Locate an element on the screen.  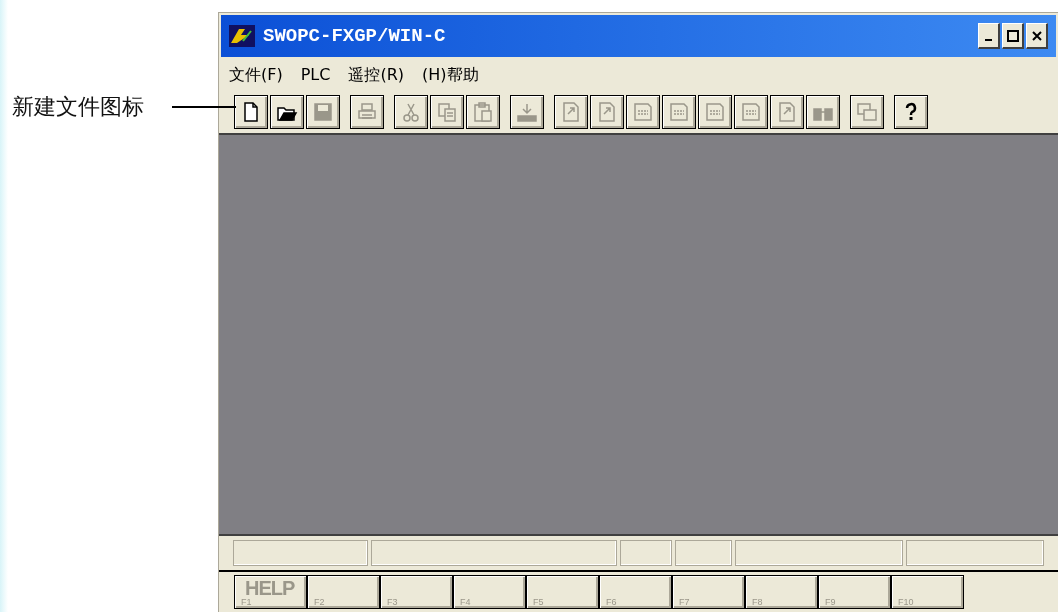
menu-item: 文件(F) is located at coordinates (256, 75).